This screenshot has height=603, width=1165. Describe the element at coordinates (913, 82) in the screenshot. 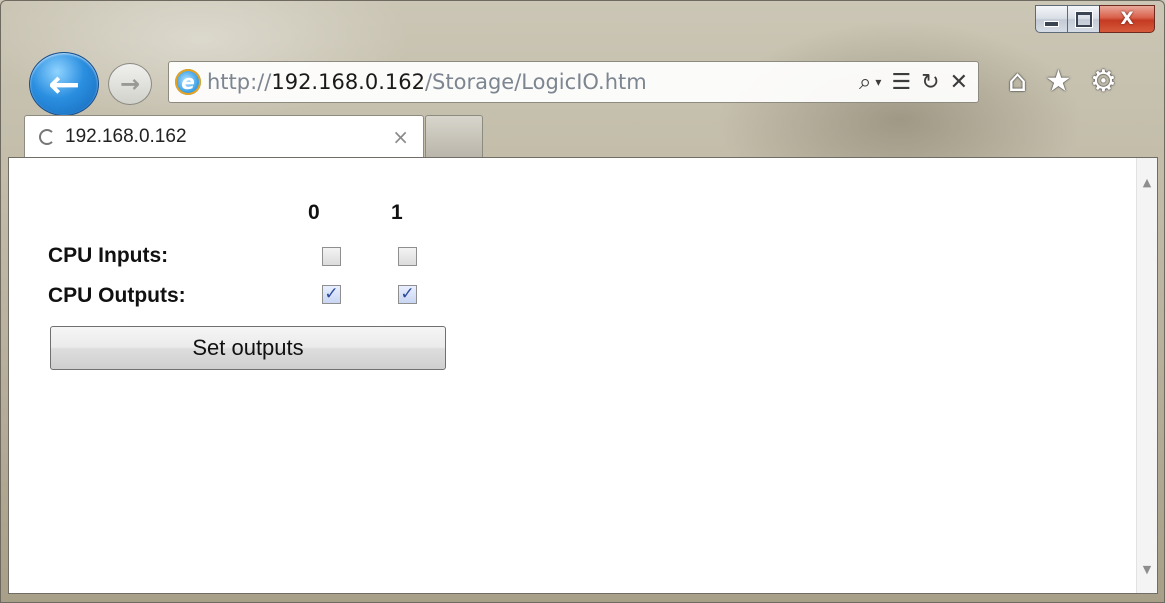

I see `address-bar-icons: ⌕ ▾ ☰ ↻ ✕` at that location.